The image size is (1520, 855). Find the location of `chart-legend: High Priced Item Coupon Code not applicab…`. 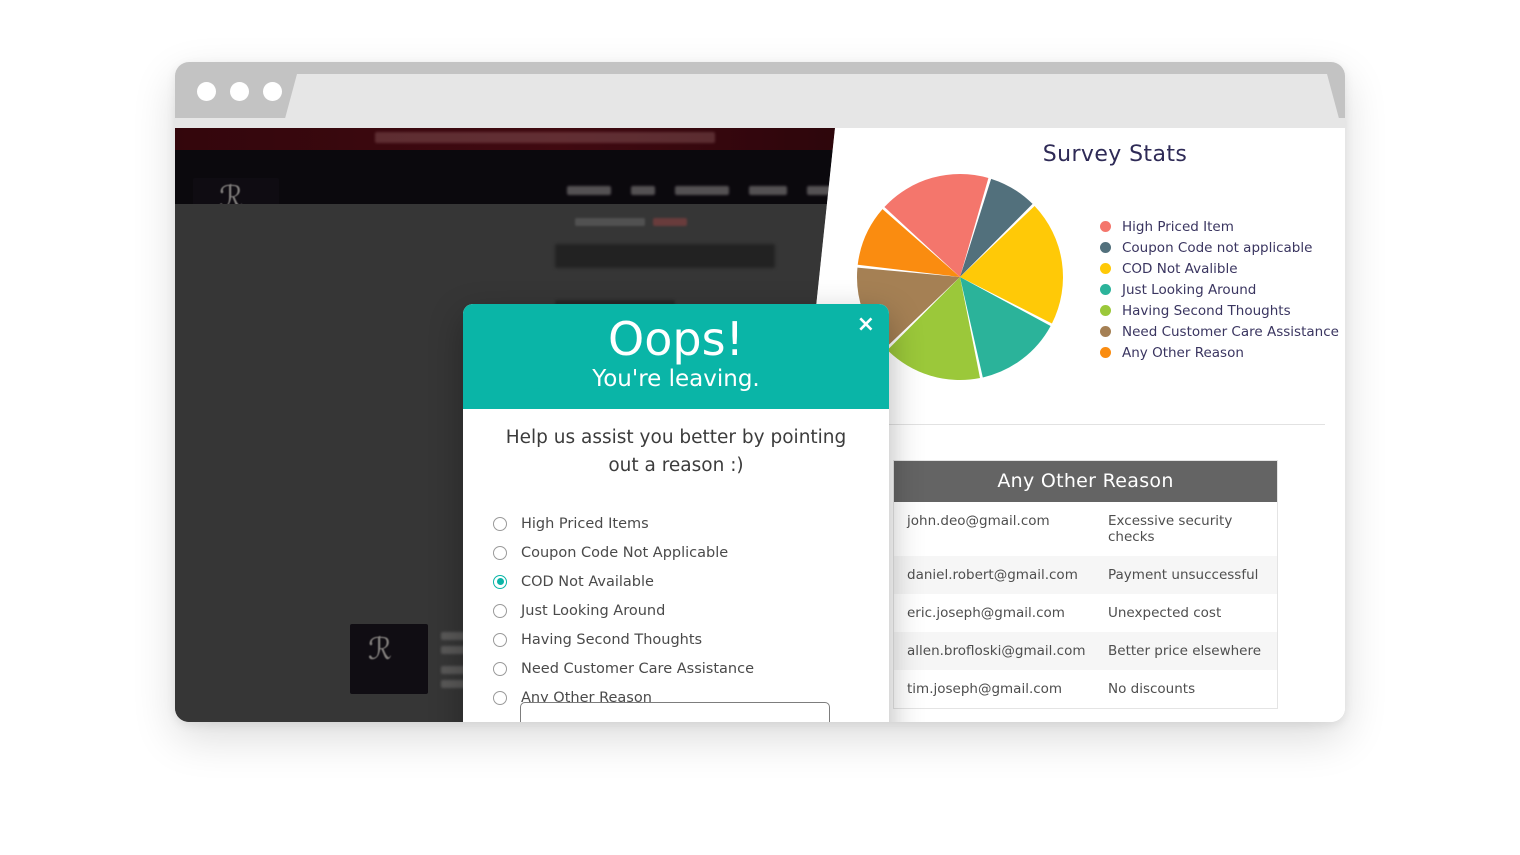

chart-legend: High Priced Item Coupon Code not applicab… is located at coordinates (1219, 289).